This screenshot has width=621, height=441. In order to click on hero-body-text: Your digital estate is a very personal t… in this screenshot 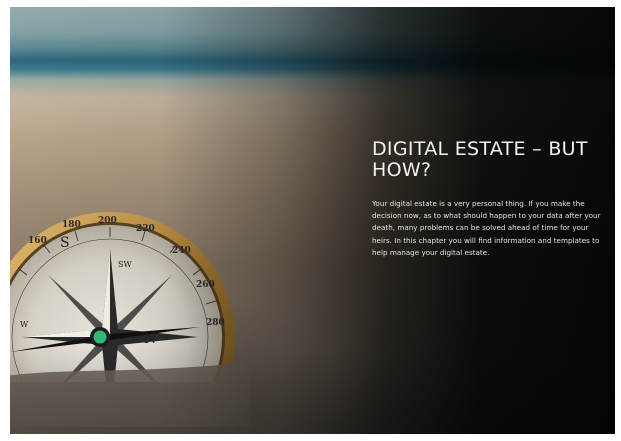, I will do `click(486, 228)`.